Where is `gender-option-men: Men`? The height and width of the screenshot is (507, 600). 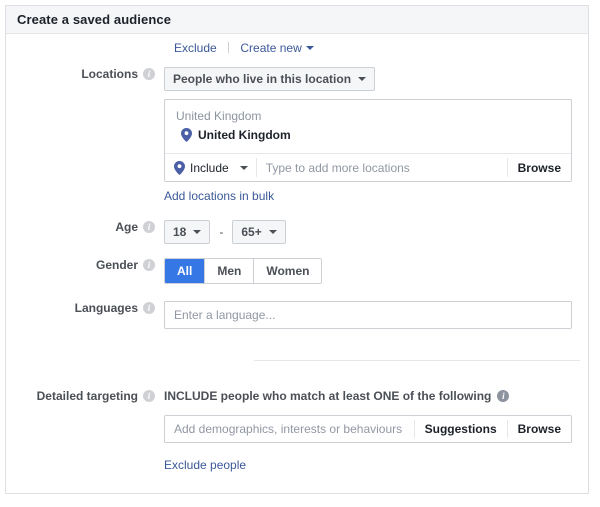
gender-option-men: Men is located at coordinates (229, 271).